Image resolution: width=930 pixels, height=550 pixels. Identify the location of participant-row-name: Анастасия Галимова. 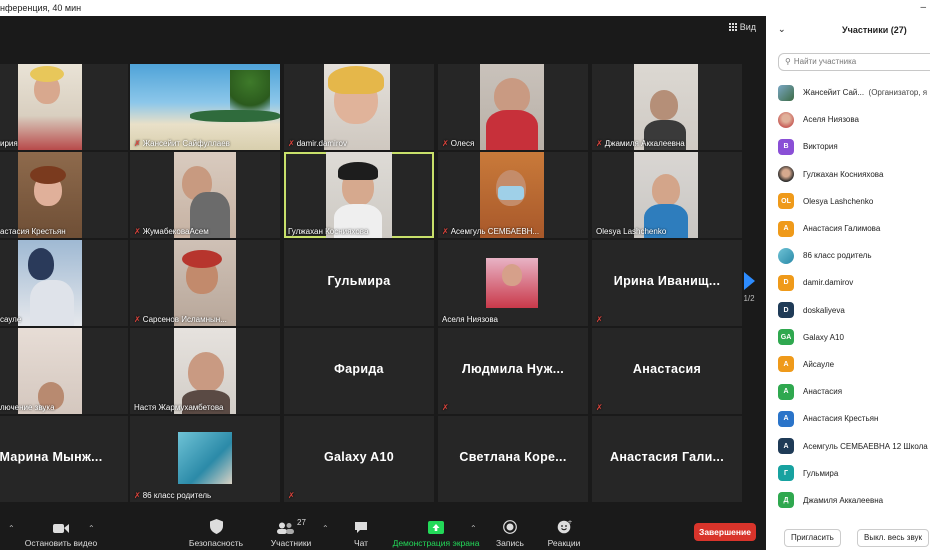
(842, 229).